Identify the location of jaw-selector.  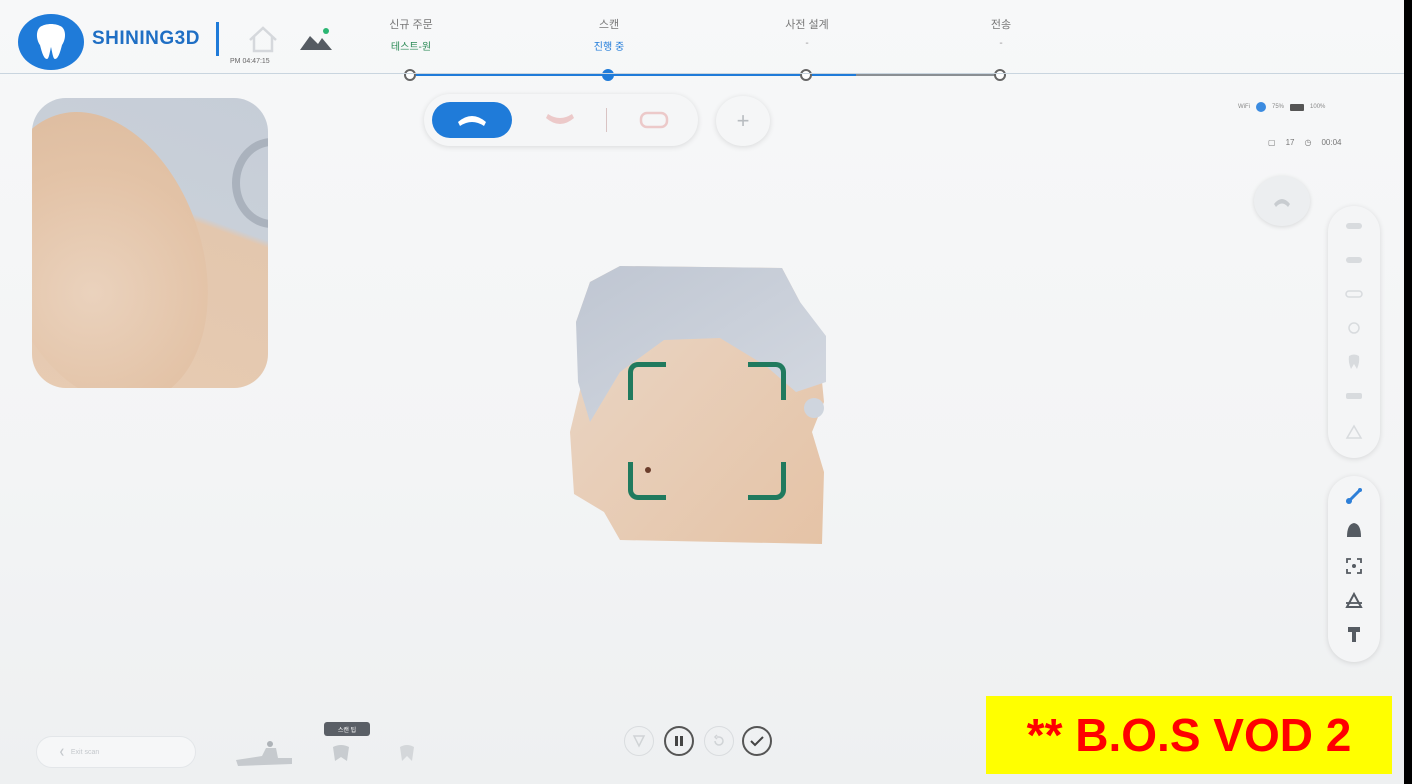
(561, 120).